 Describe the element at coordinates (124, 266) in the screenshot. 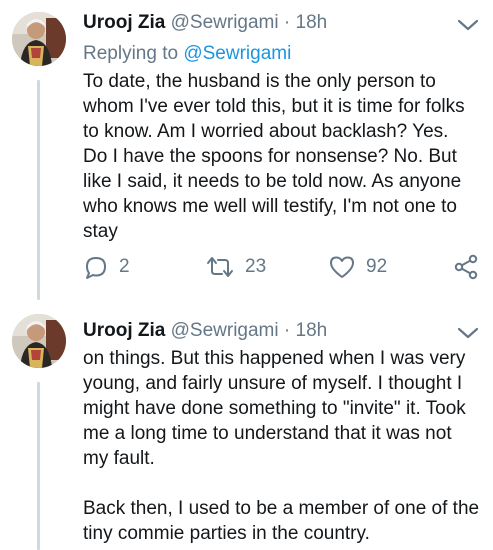

I see `reply-count: 2` at that location.